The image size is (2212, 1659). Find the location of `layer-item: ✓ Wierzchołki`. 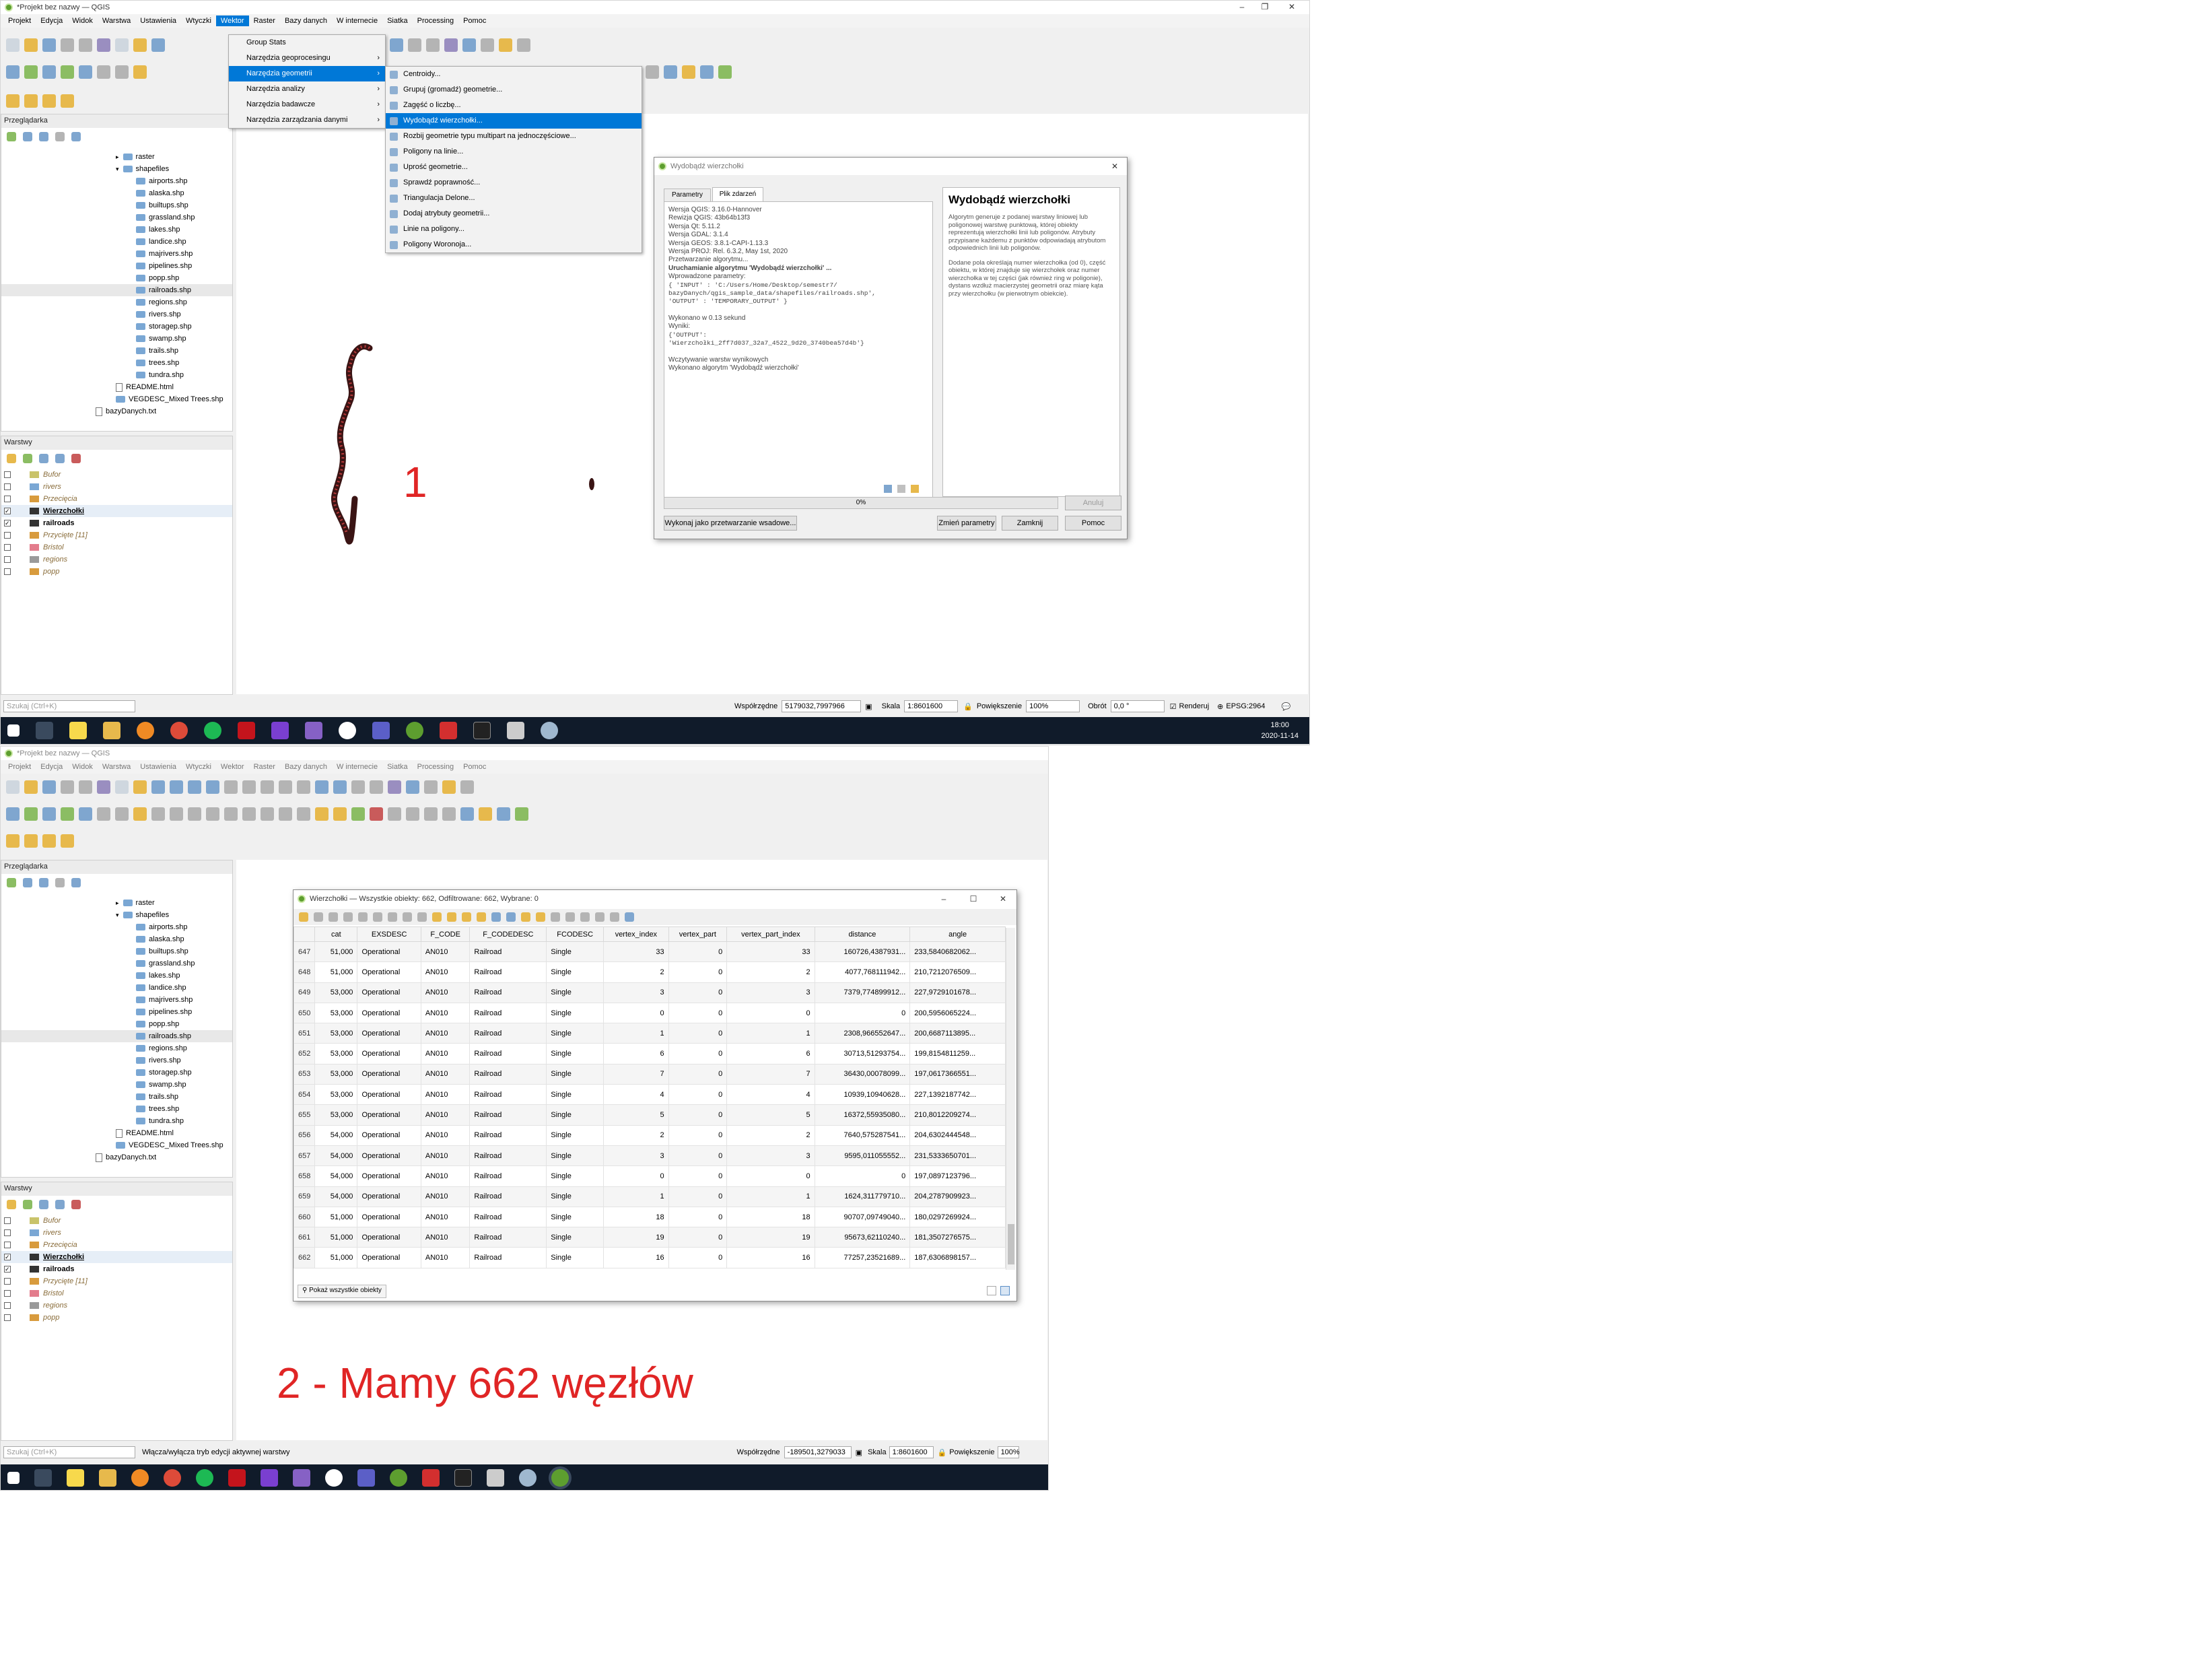

layer-item: ✓ Wierzchołki is located at coordinates (116, 511).